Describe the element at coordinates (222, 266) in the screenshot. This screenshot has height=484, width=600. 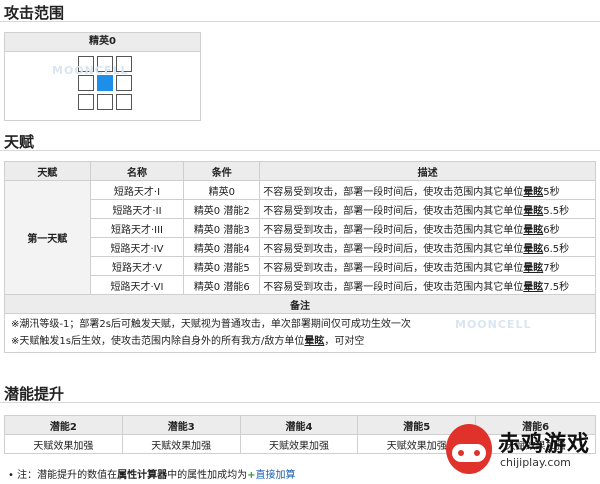
I see `talent-condition: 精英0 潜能5` at that location.